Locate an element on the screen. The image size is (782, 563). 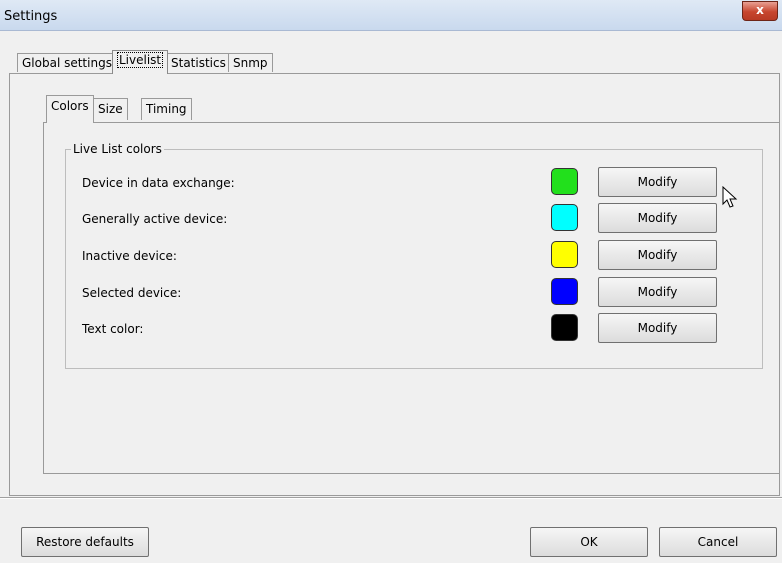
tab-snmp: Snmp is located at coordinates (250, 62).